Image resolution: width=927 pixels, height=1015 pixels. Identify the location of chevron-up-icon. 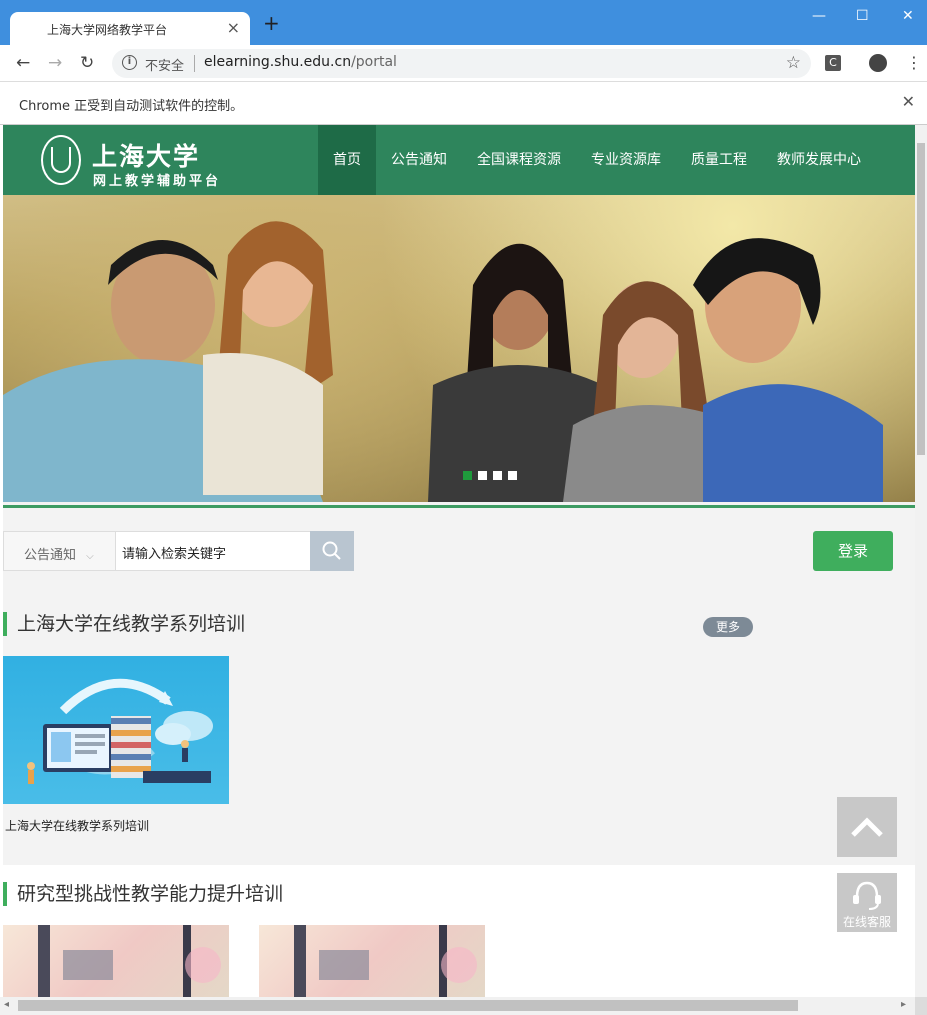
(867, 827).